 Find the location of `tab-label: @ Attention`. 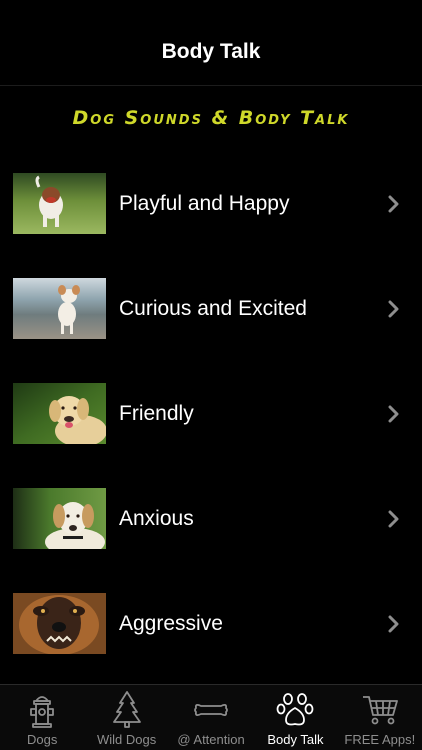

tab-label: @ Attention is located at coordinates (211, 739).